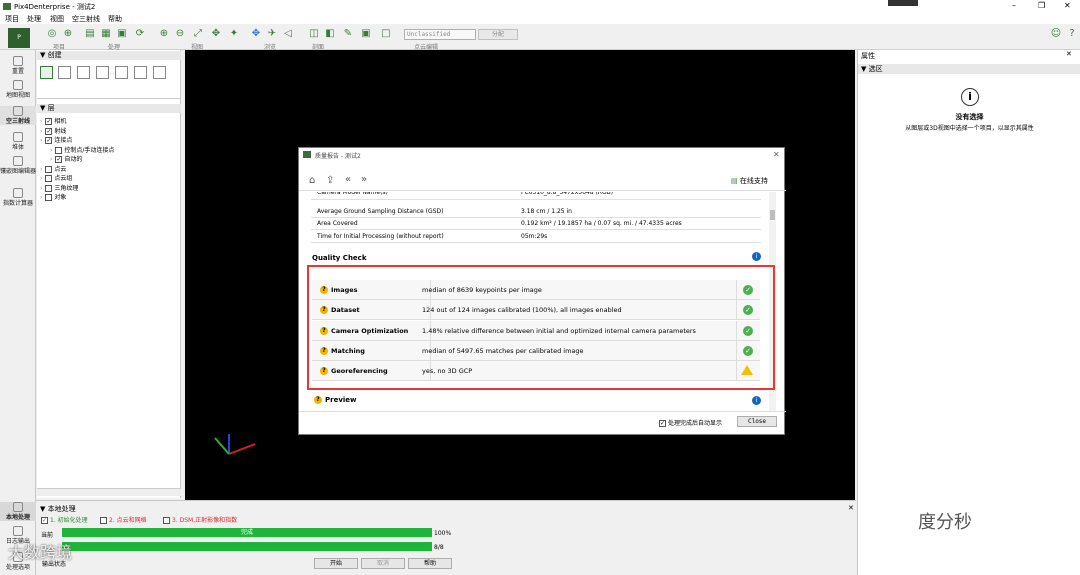 Image resolution: width=1080 pixels, height=575 pixels. Describe the element at coordinates (109, 55) in the screenshot. I see `create-header: ▼ 创建` at that location.